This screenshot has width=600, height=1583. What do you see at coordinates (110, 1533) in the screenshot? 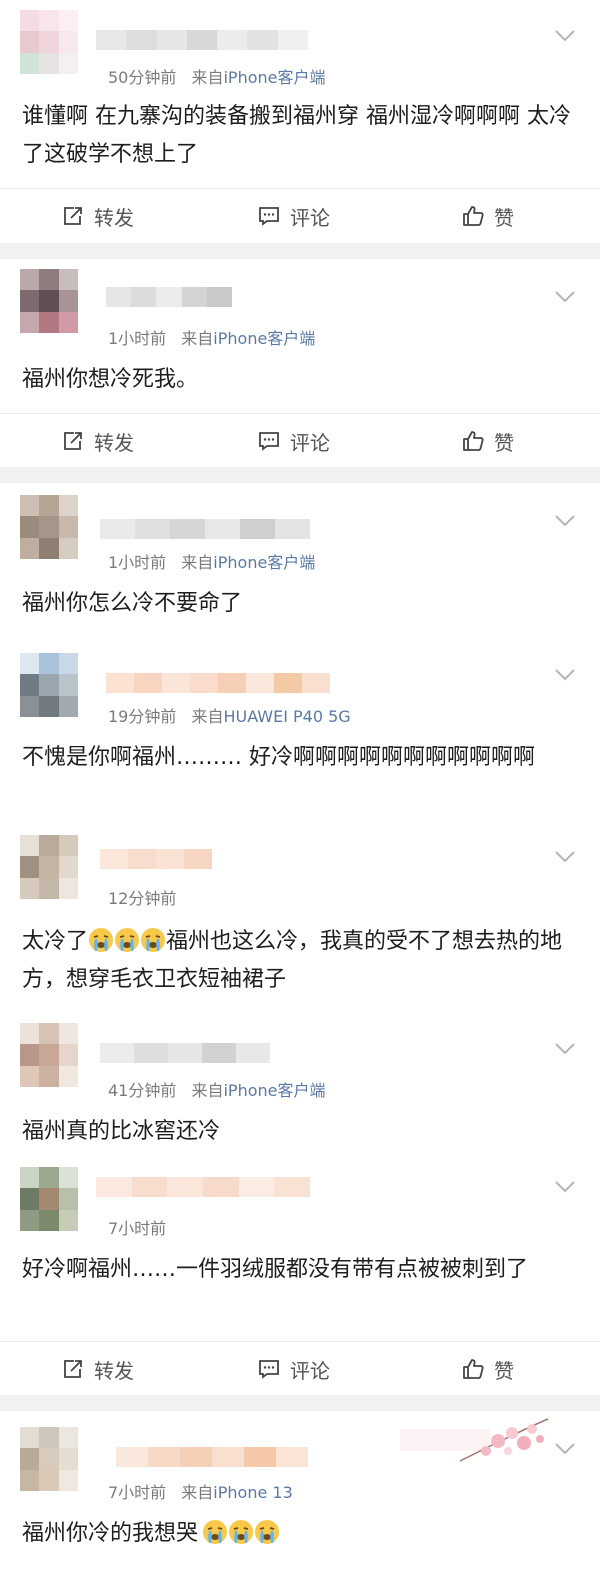
I see `post-text-start: 福州你冷的我想哭` at bounding box center [110, 1533].